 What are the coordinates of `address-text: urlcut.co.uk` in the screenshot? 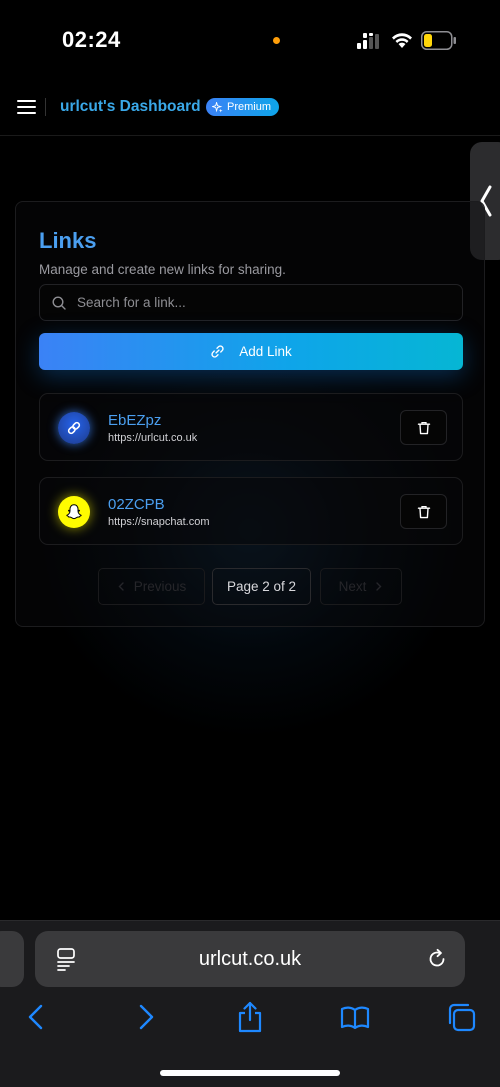 It's located at (250, 959).